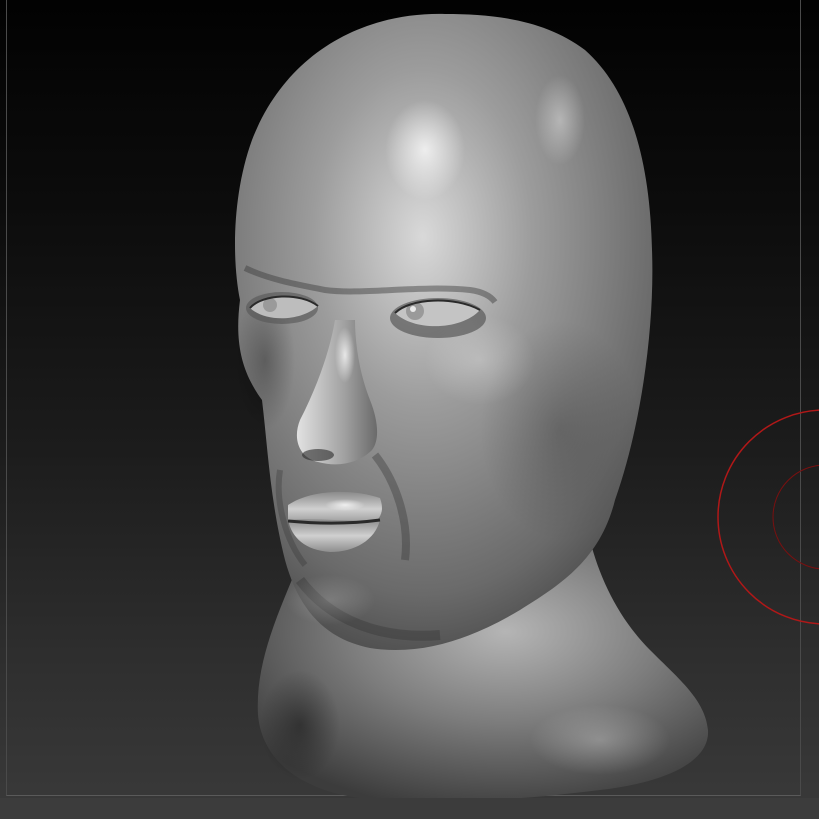 The width and height of the screenshot is (819, 819). What do you see at coordinates (409, 808) in the screenshot?
I see `canvas-bottom-edge` at bounding box center [409, 808].